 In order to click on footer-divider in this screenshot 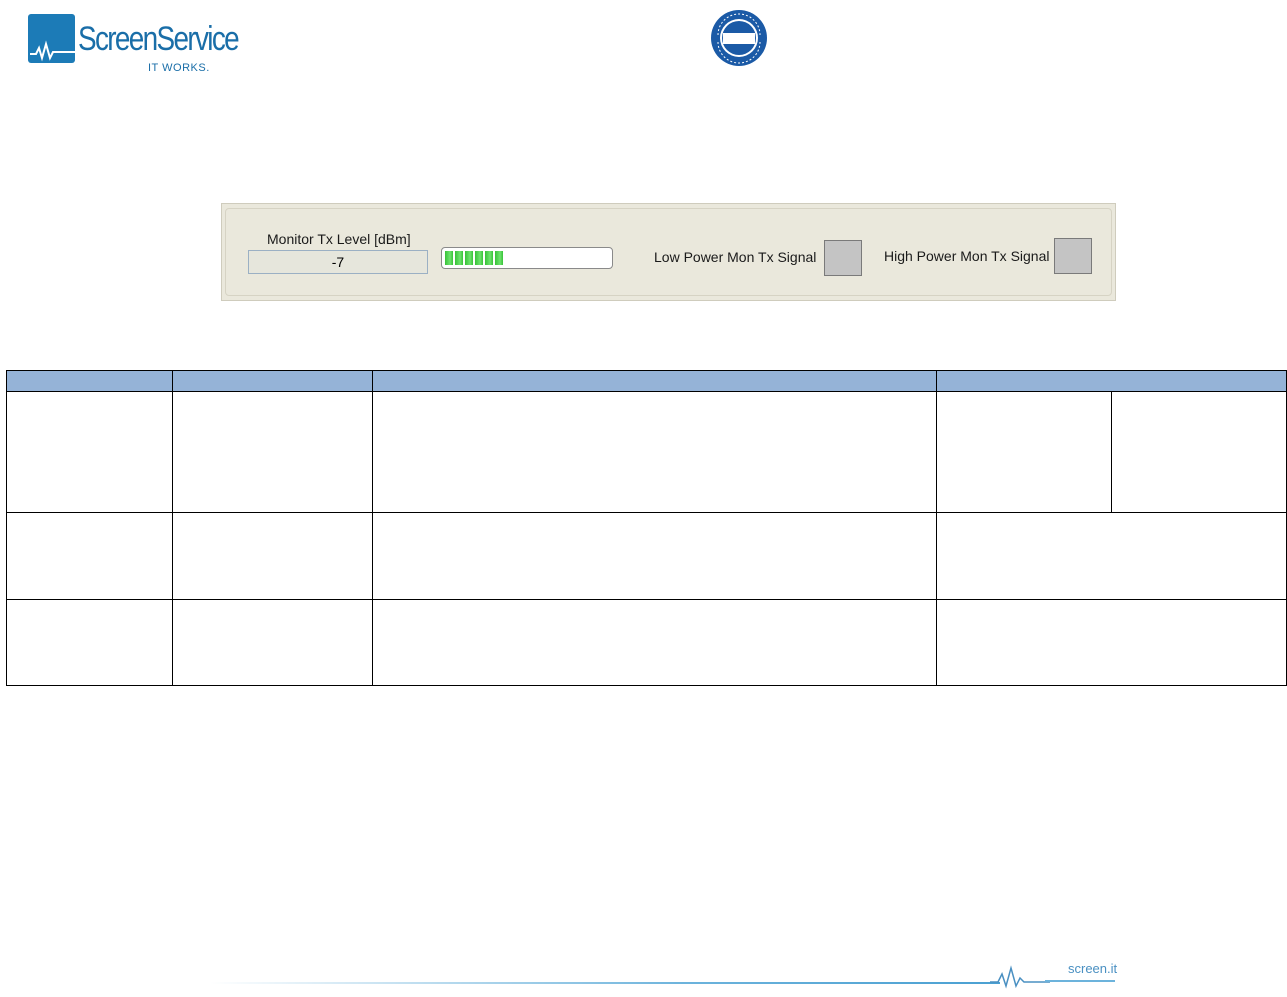, I will do `click(605, 983)`.